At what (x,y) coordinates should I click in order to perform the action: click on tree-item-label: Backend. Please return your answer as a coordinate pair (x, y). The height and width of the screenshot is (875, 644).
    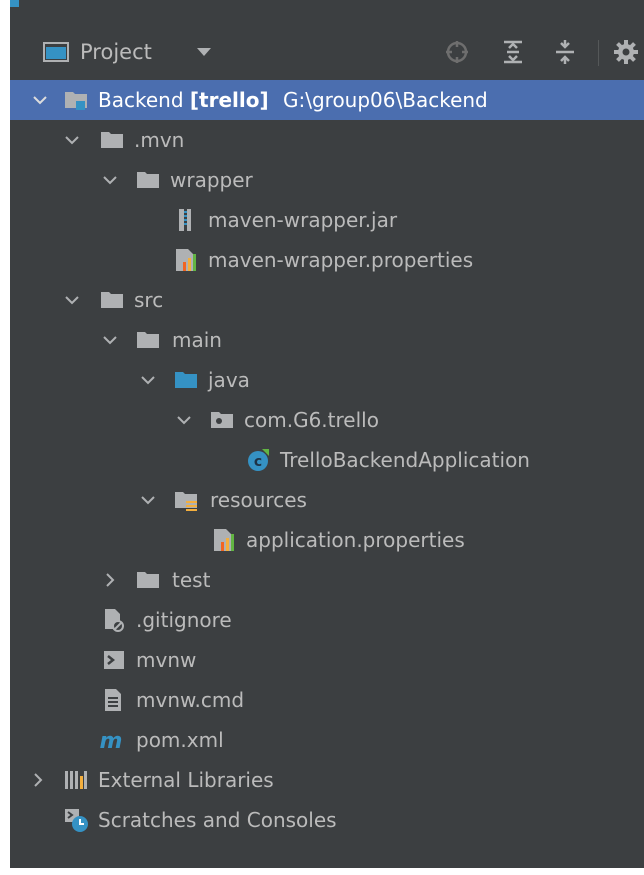
    Looking at the image, I should click on (141, 100).